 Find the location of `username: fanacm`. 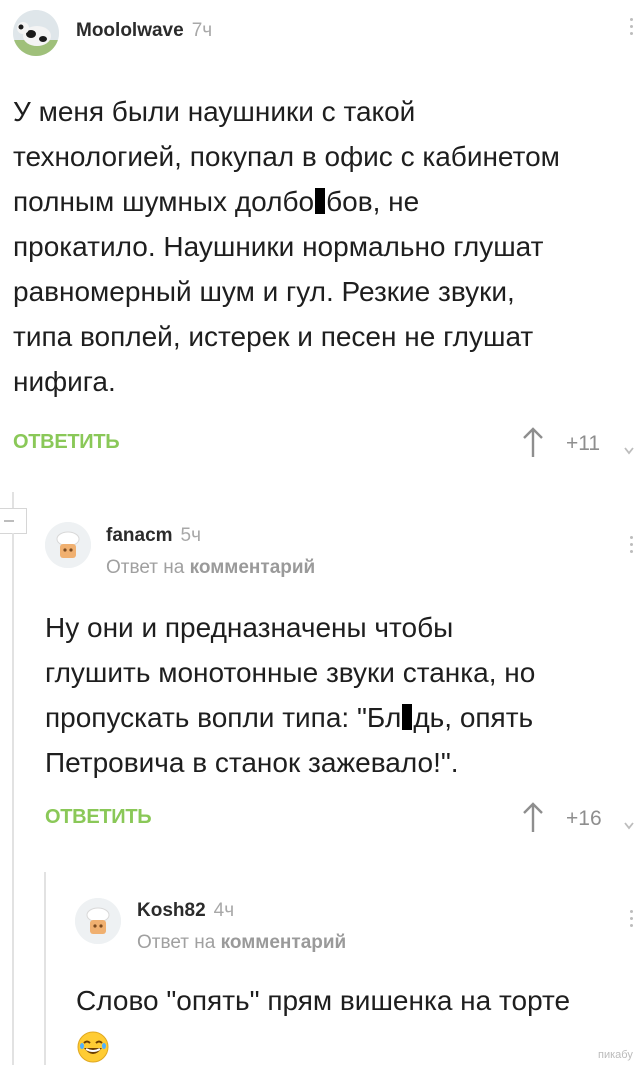

username: fanacm is located at coordinates (139, 535).